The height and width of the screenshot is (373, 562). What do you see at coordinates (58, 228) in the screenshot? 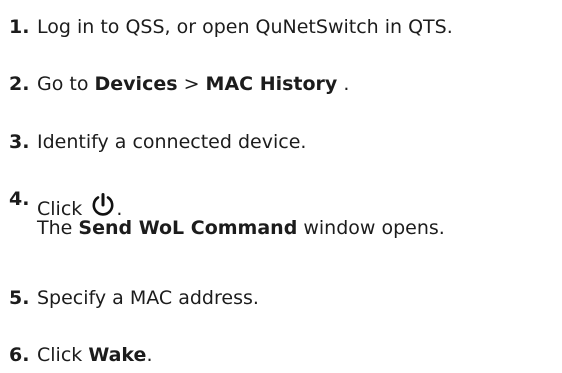
I see `result-prefix: The` at bounding box center [58, 228].